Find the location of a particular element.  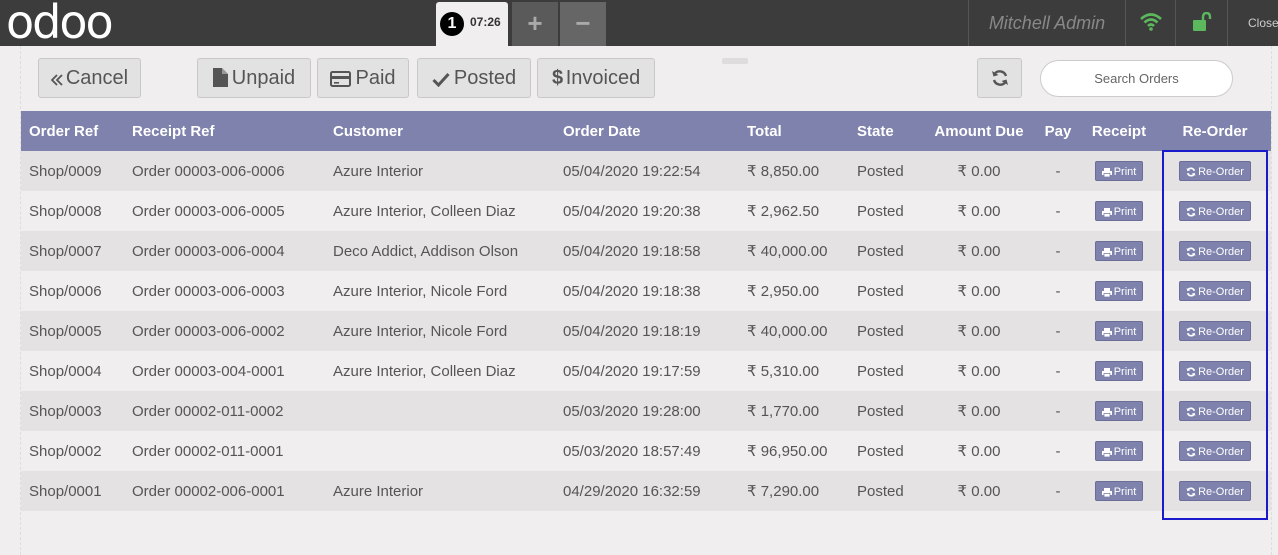

unpaid-filter-button: Unpaid is located at coordinates (254, 78).